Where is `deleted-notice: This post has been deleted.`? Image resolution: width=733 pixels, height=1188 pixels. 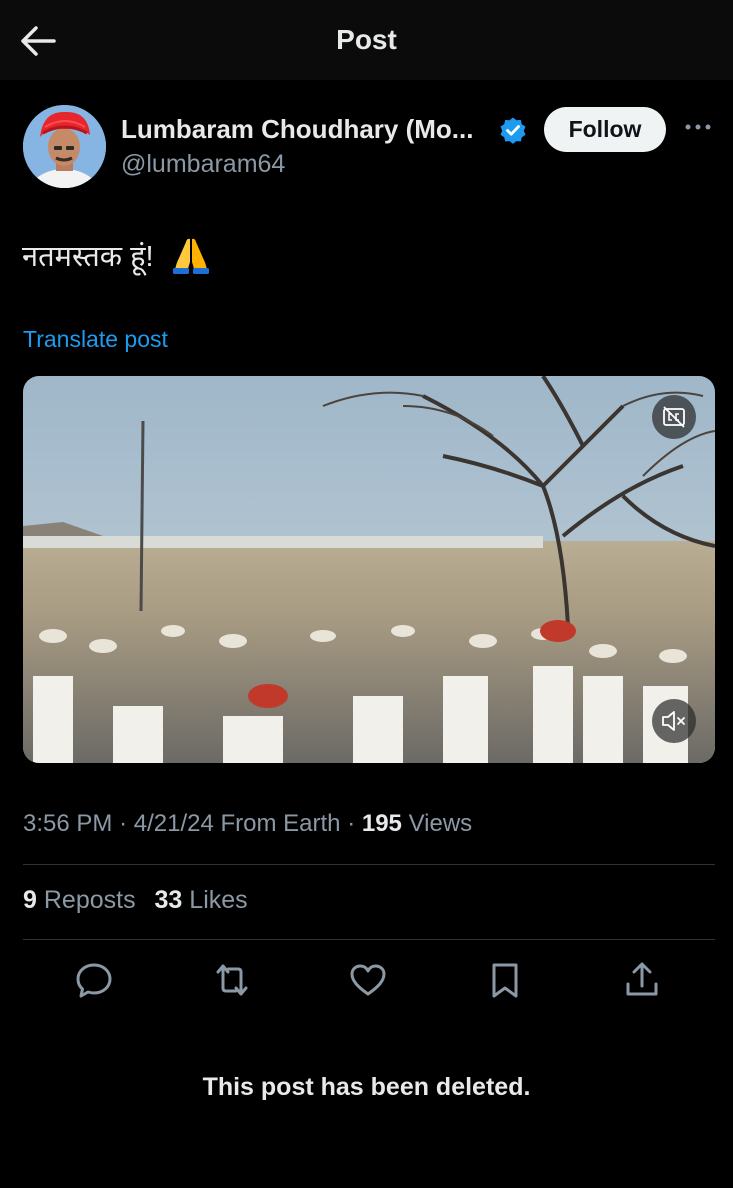 deleted-notice: This post has been deleted. is located at coordinates (366, 1087).